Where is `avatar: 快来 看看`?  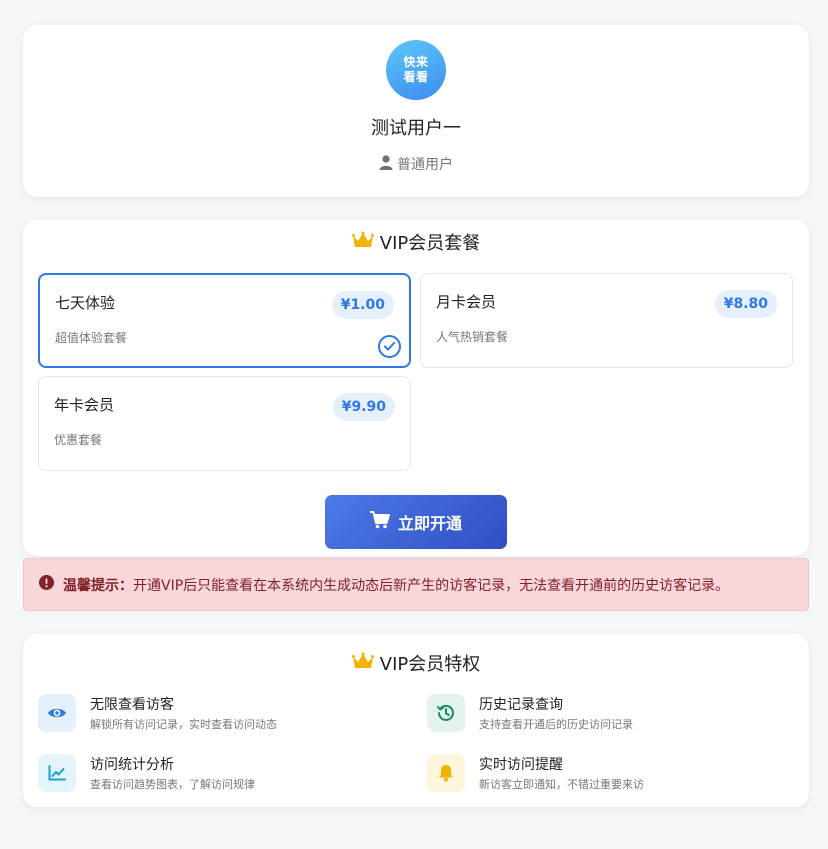 avatar: 快来 看看 is located at coordinates (416, 70).